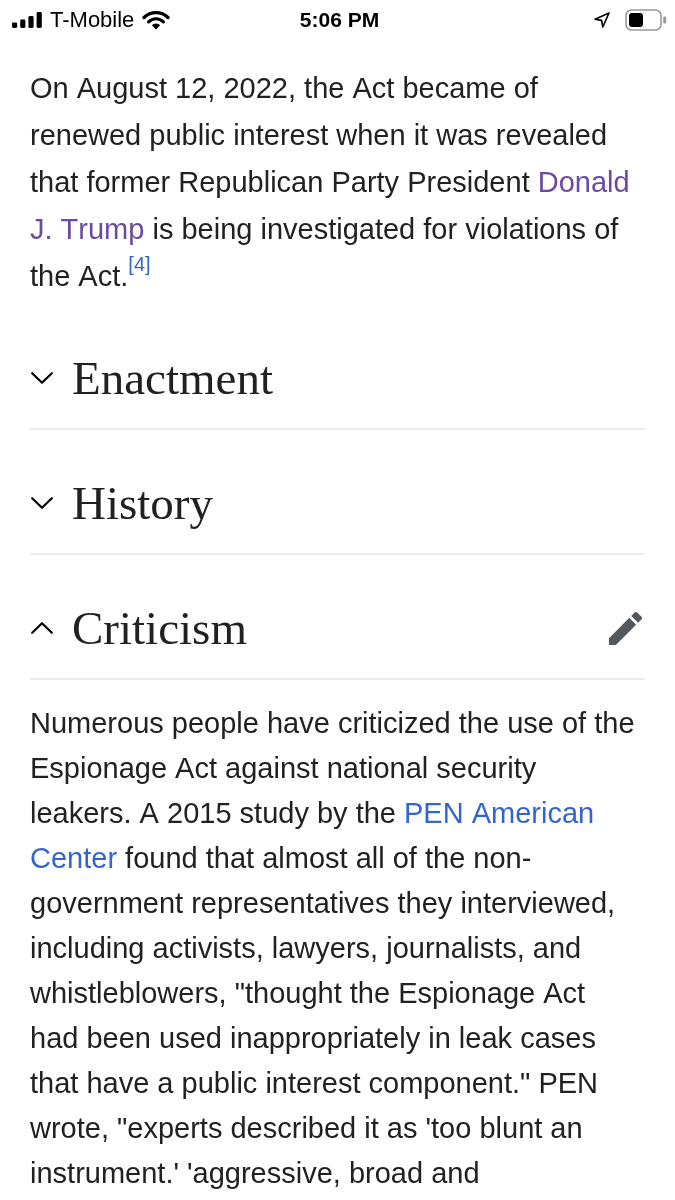  I want to click on citation-link: [4], so click(139, 264).